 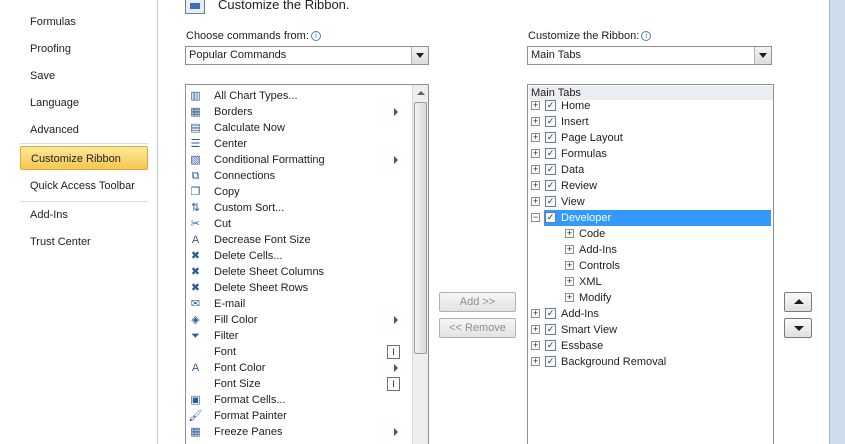 I want to click on choose-commands-dropdown: Popular Commands, so click(x=307, y=55).